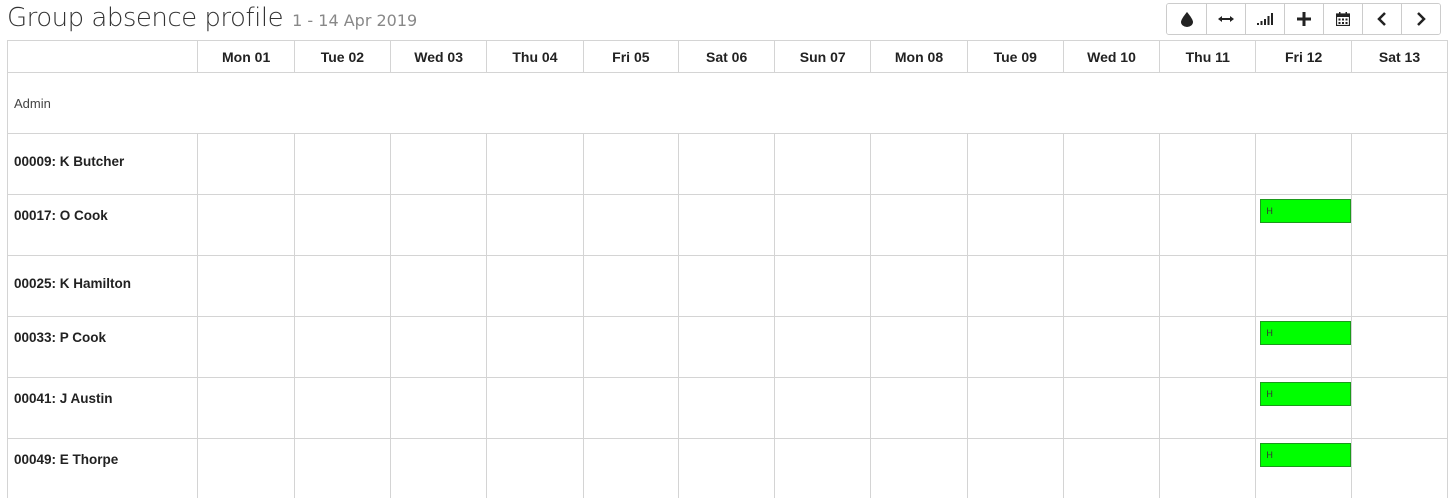  Describe the element at coordinates (727, 56) in the screenshot. I see `day-header: Sat 06` at that location.